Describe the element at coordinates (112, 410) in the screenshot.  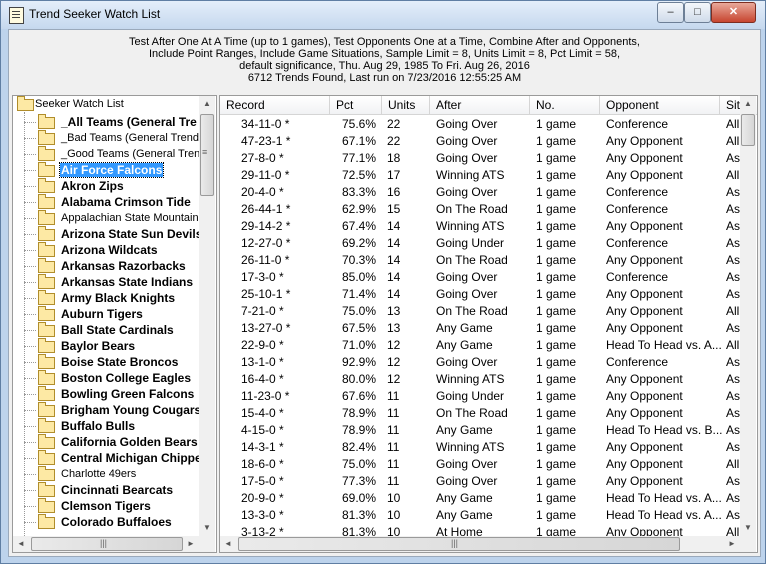
I see `tree-item: Brigham Young Cougars` at that location.